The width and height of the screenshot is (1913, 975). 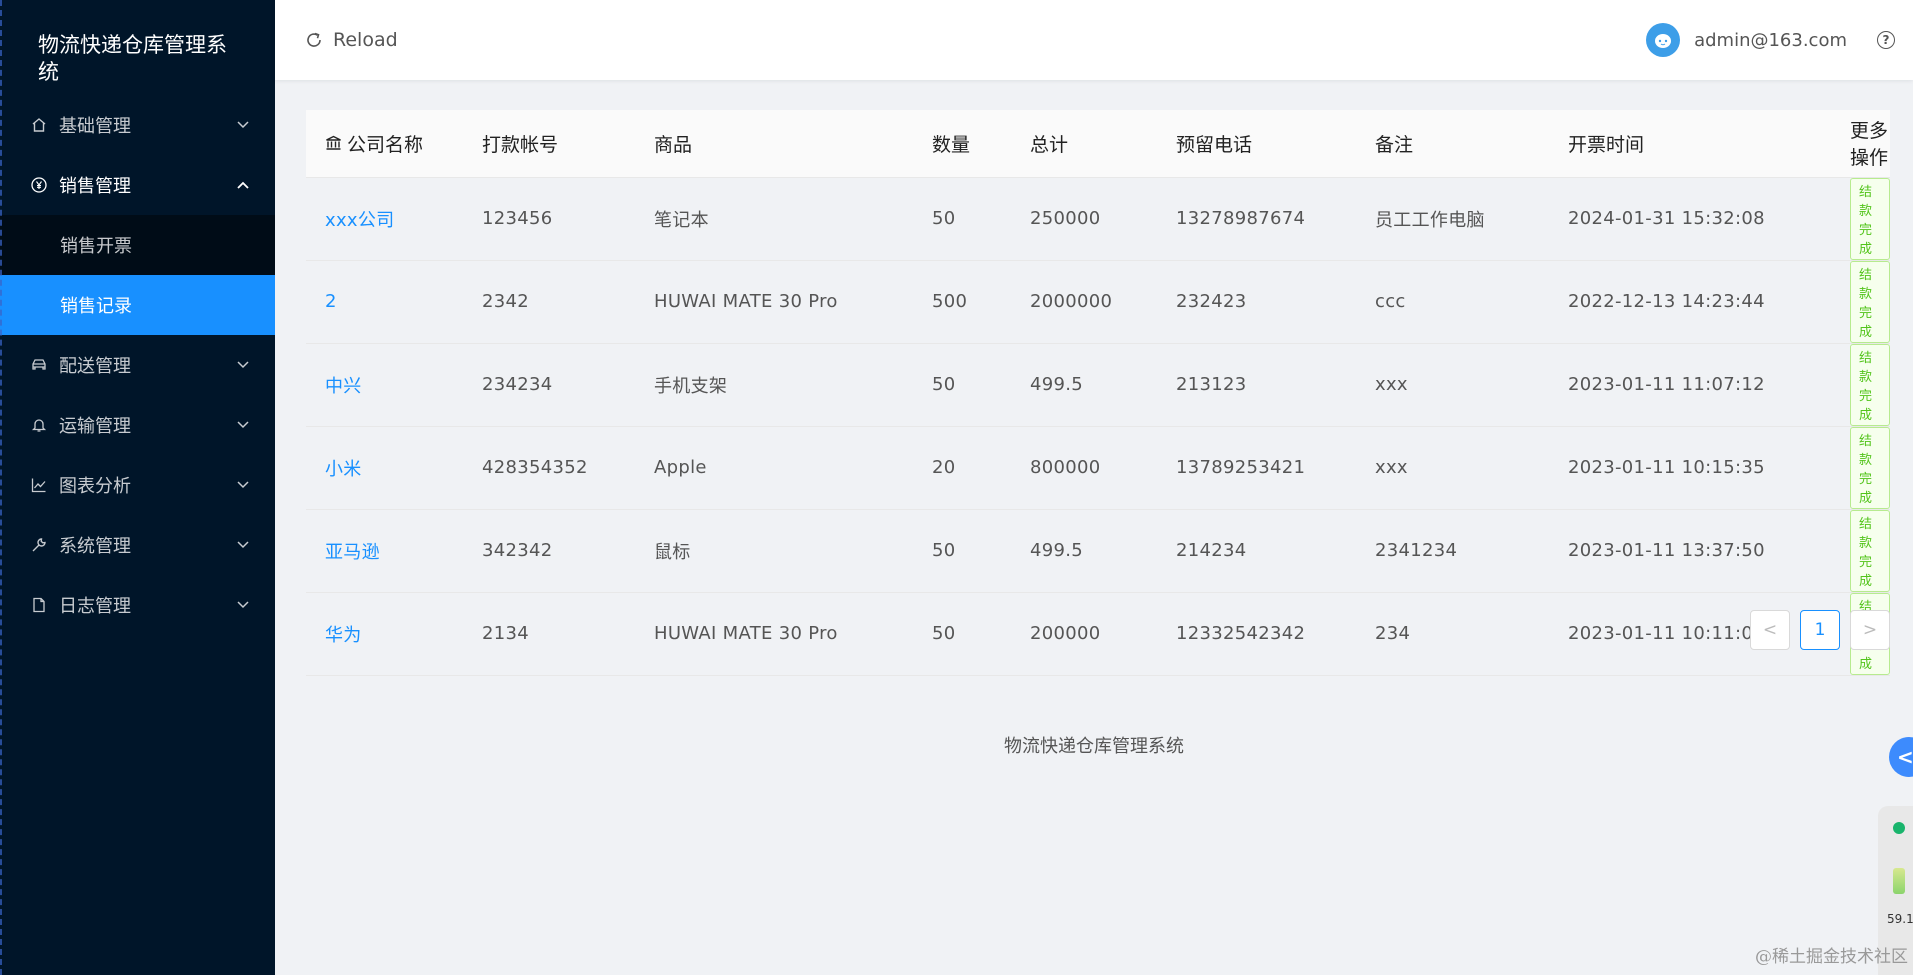 What do you see at coordinates (691, 386) in the screenshot?
I see `cell-value: 手机支架` at bounding box center [691, 386].